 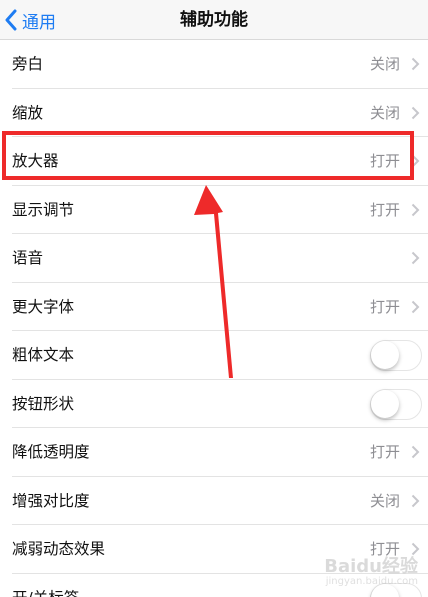 I want to click on button-shapes-toggle, so click(x=396, y=404).